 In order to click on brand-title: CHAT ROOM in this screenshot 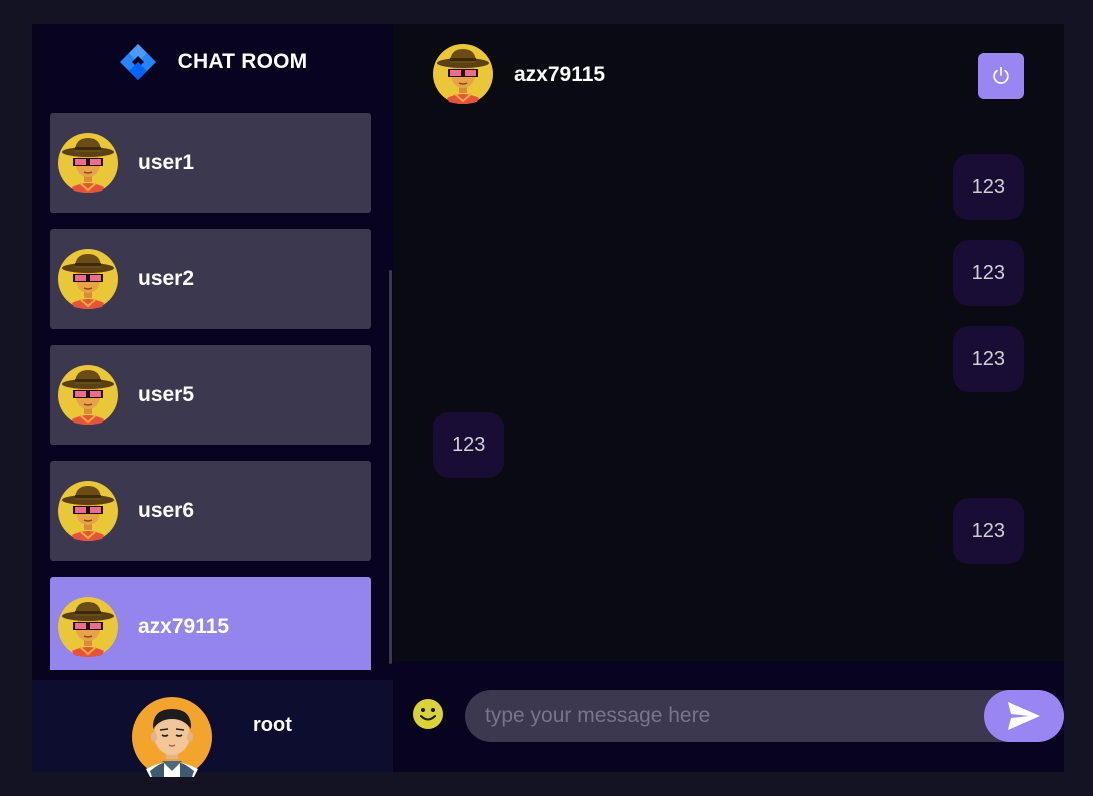, I will do `click(242, 61)`.